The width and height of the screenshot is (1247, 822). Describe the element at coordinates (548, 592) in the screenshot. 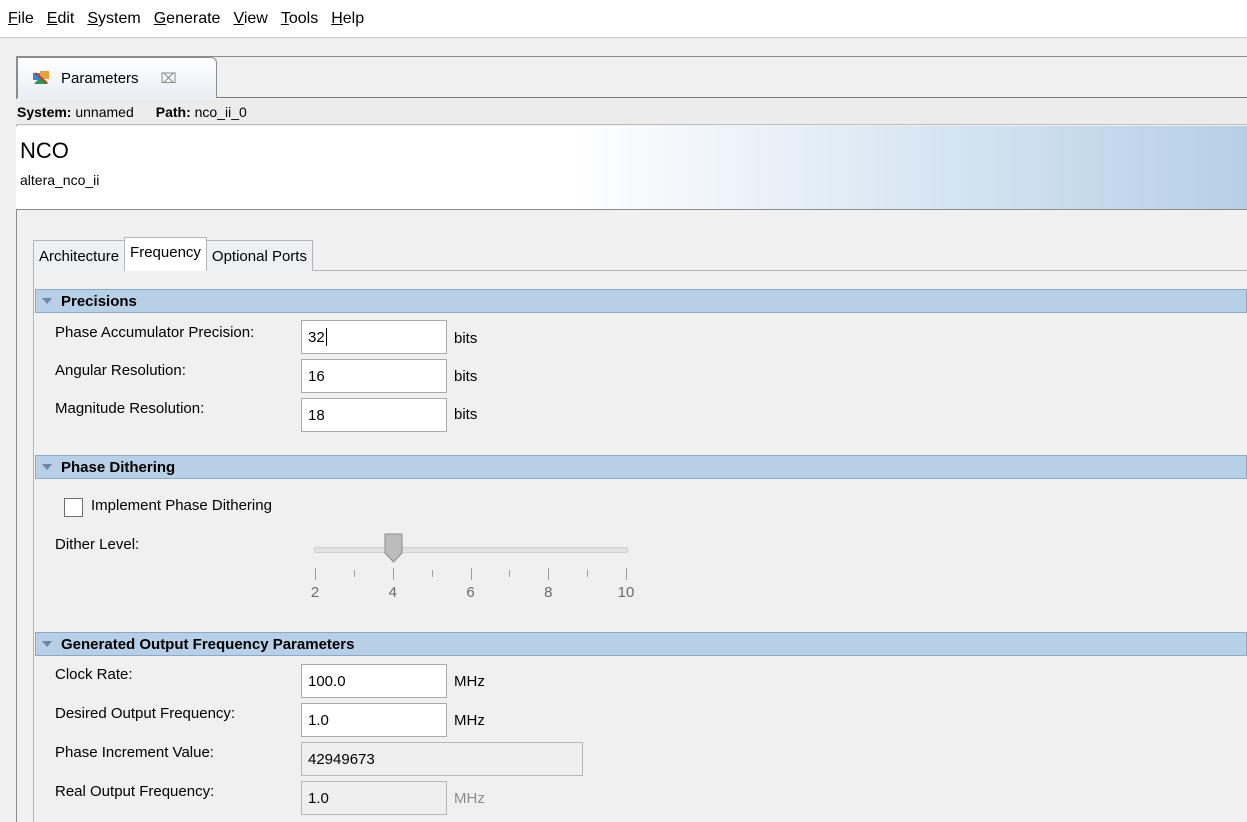

I see `slider-tick-label: 8` at that location.